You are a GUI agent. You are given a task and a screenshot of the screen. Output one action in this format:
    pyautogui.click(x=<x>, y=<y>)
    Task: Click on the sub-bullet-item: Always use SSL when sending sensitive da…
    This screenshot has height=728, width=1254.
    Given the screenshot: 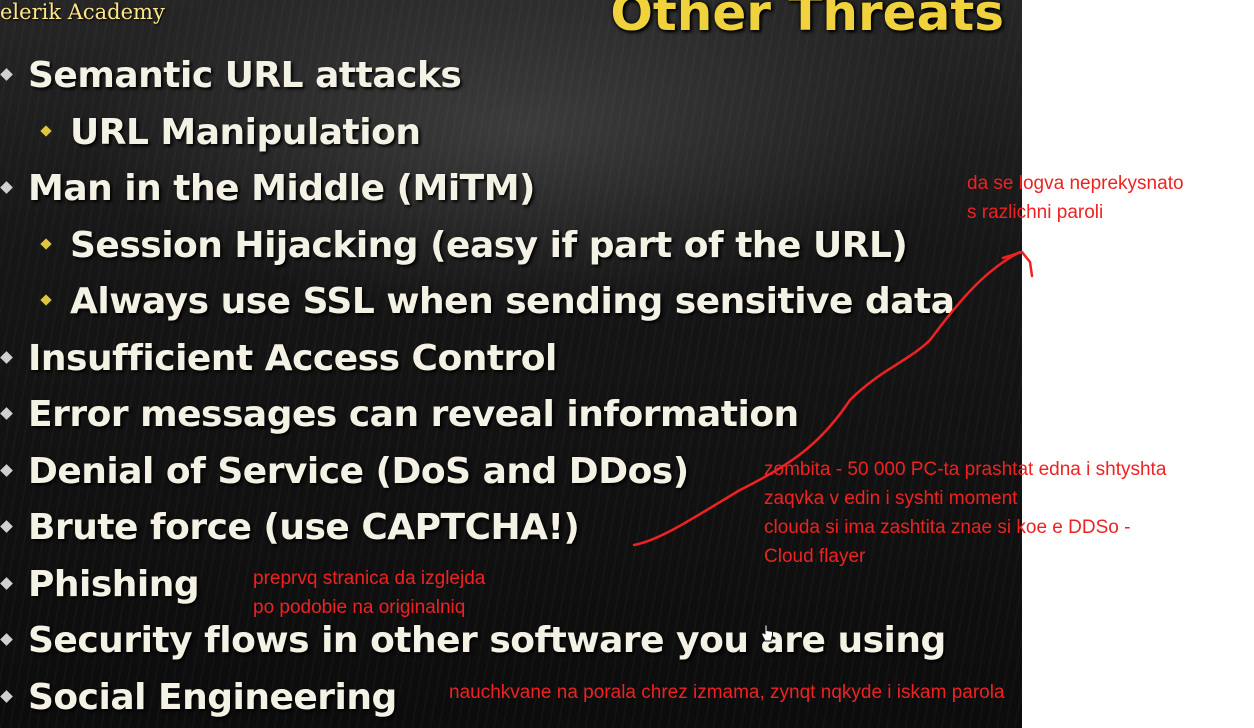 What is the action you would take?
    pyautogui.click(x=477, y=302)
    